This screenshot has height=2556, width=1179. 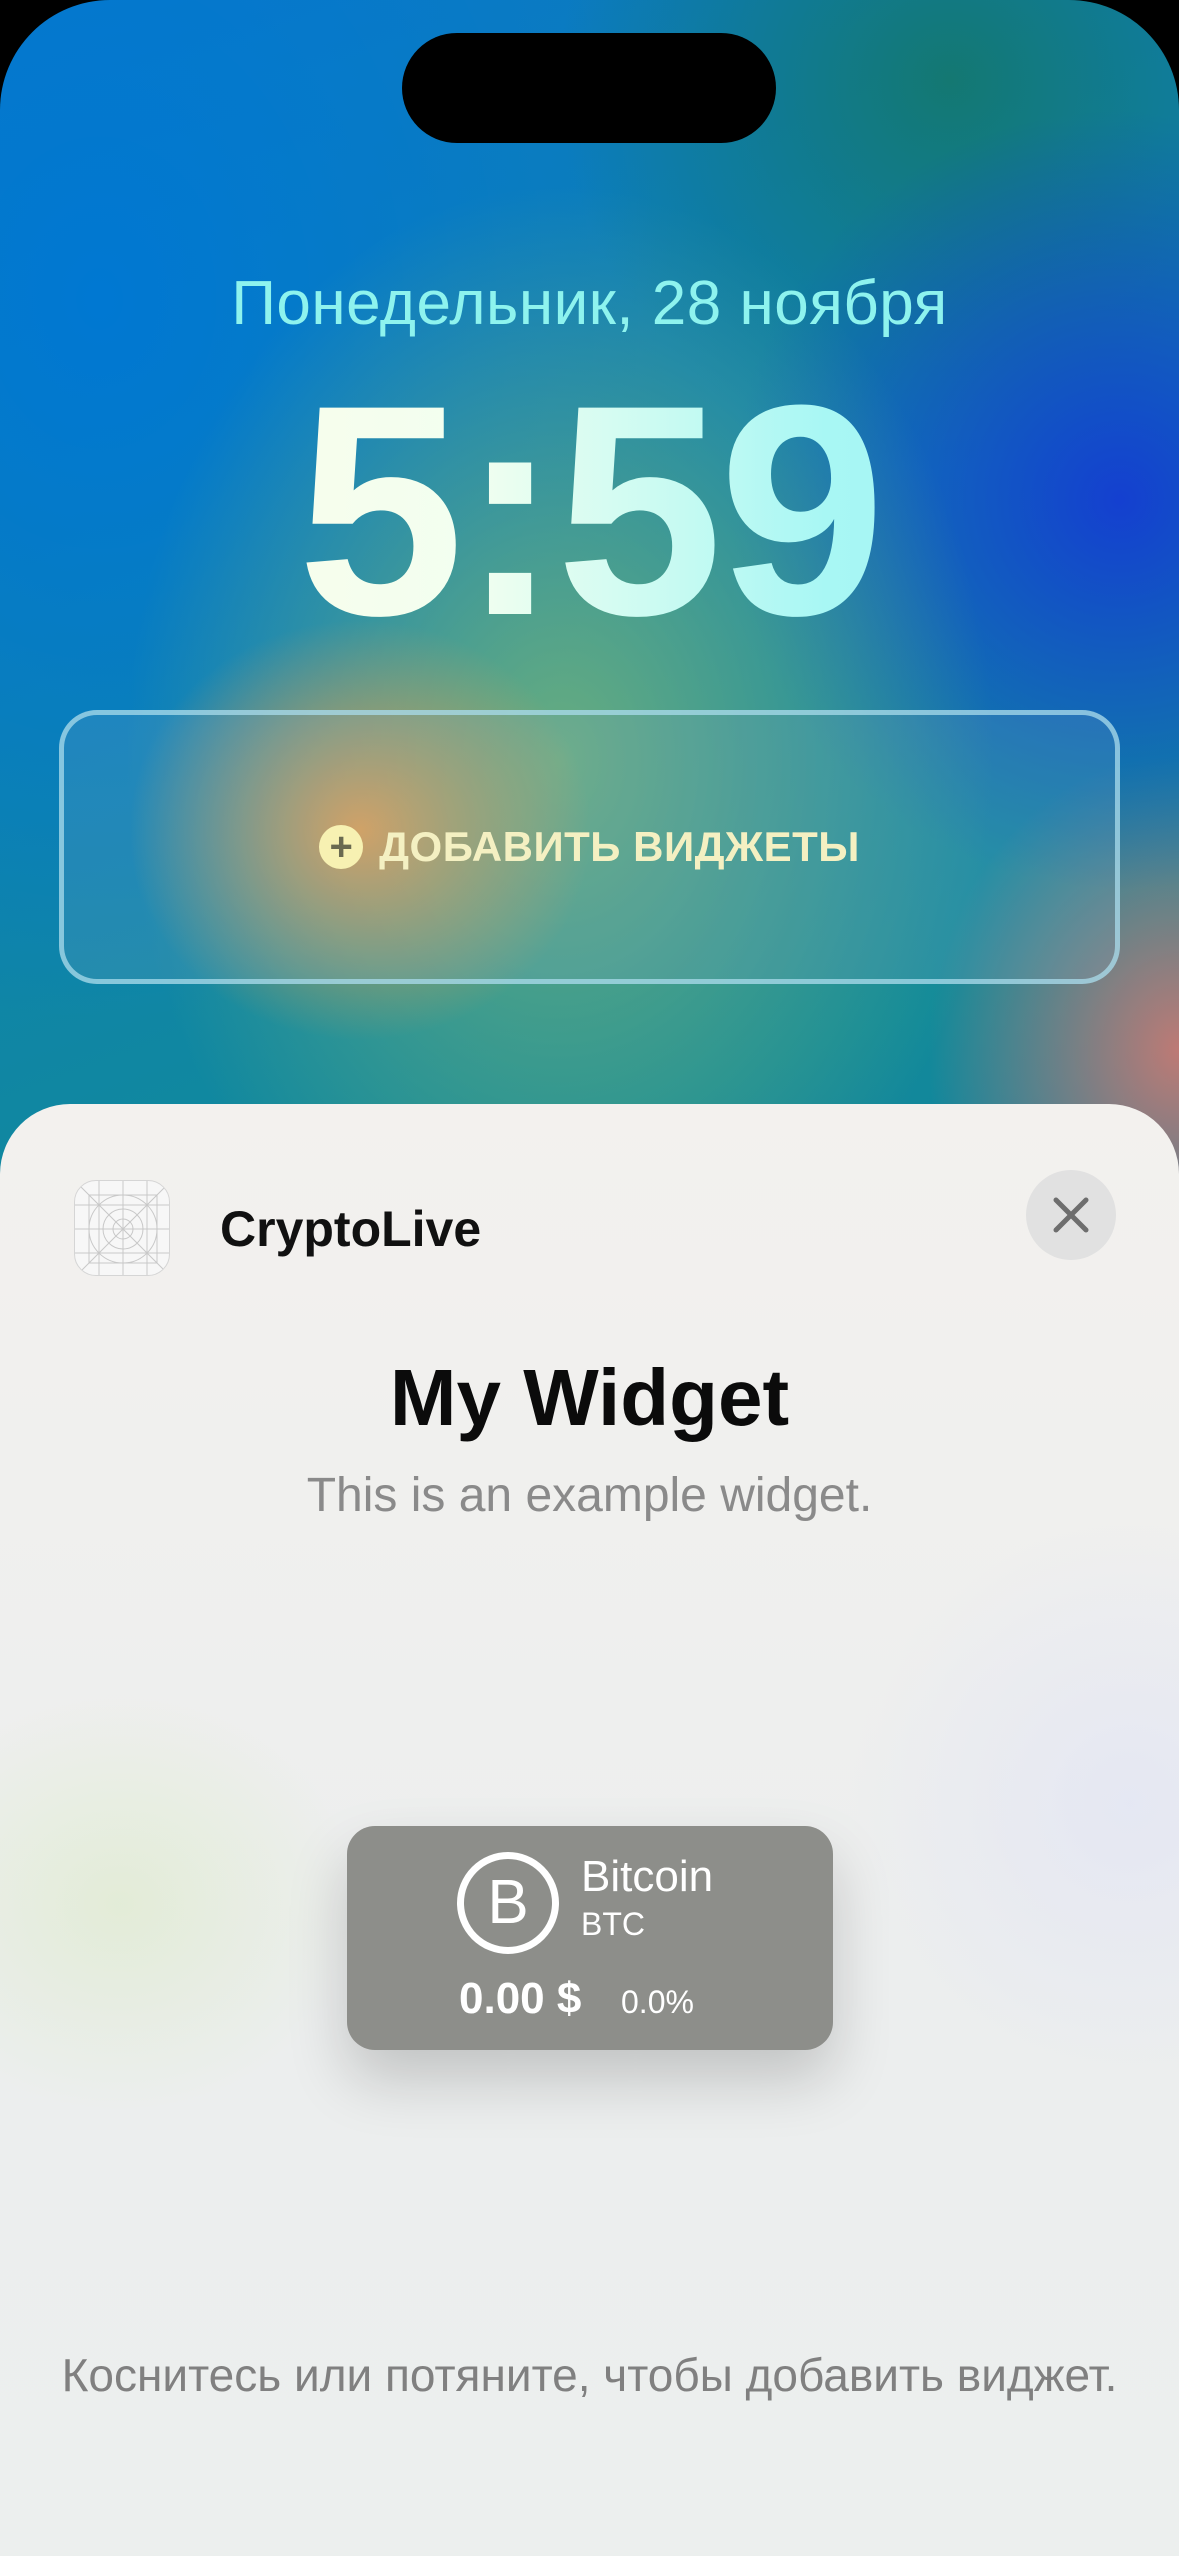 What do you see at coordinates (341, 847) in the screenshot?
I see `plus-circle-icon: +` at bounding box center [341, 847].